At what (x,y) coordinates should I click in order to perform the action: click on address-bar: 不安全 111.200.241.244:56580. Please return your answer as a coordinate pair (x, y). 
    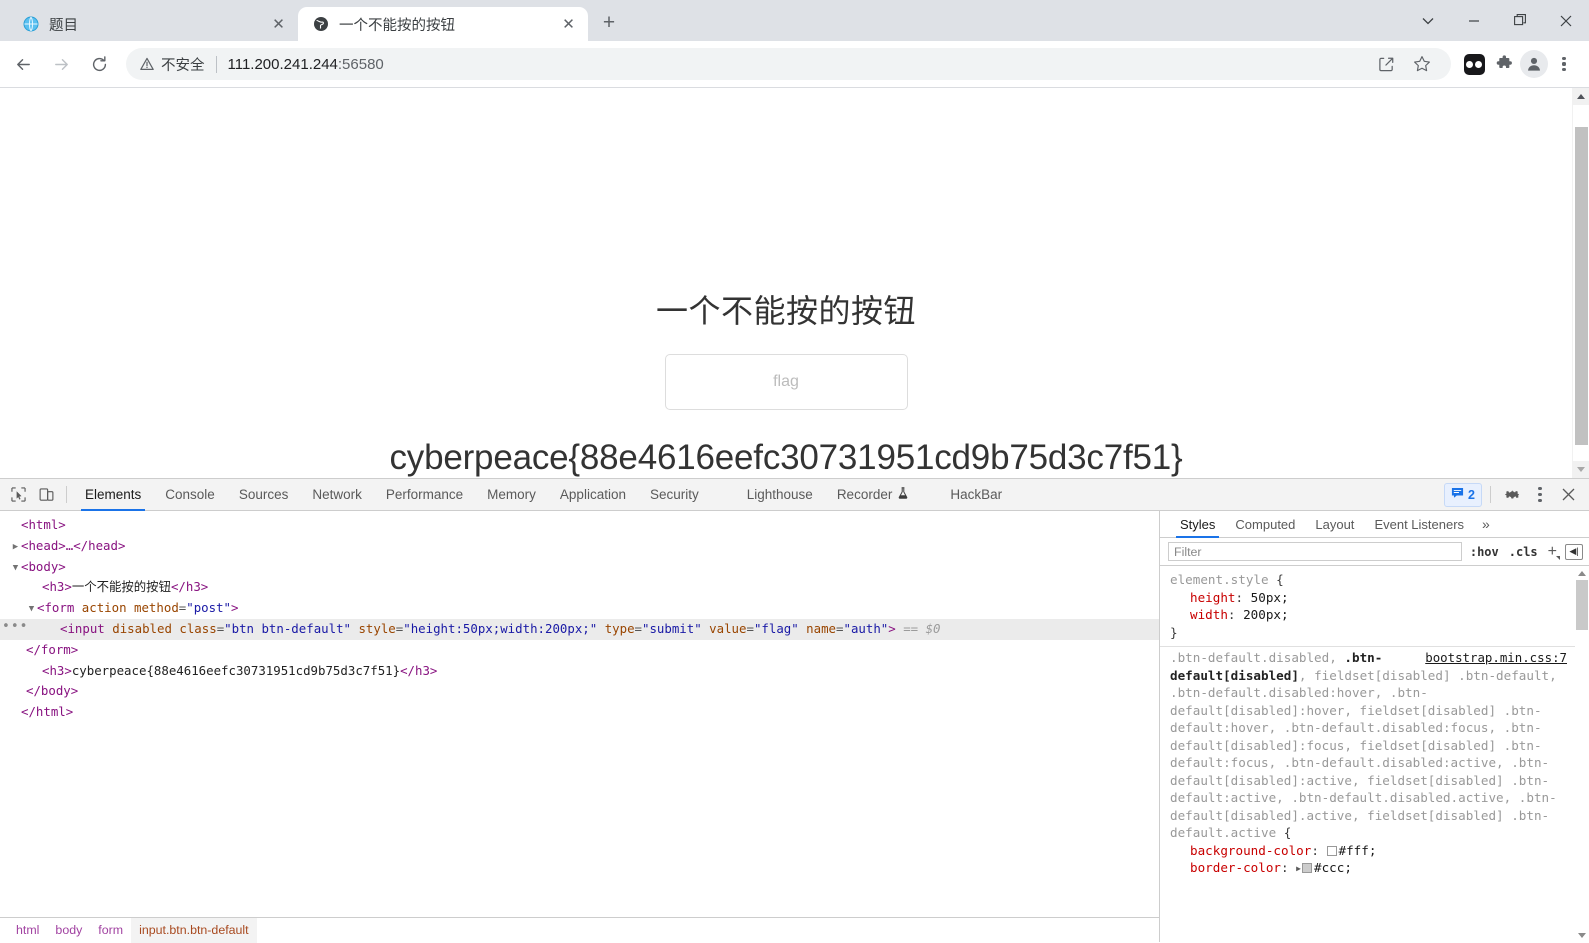
    Looking at the image, I should click on (788, 64).